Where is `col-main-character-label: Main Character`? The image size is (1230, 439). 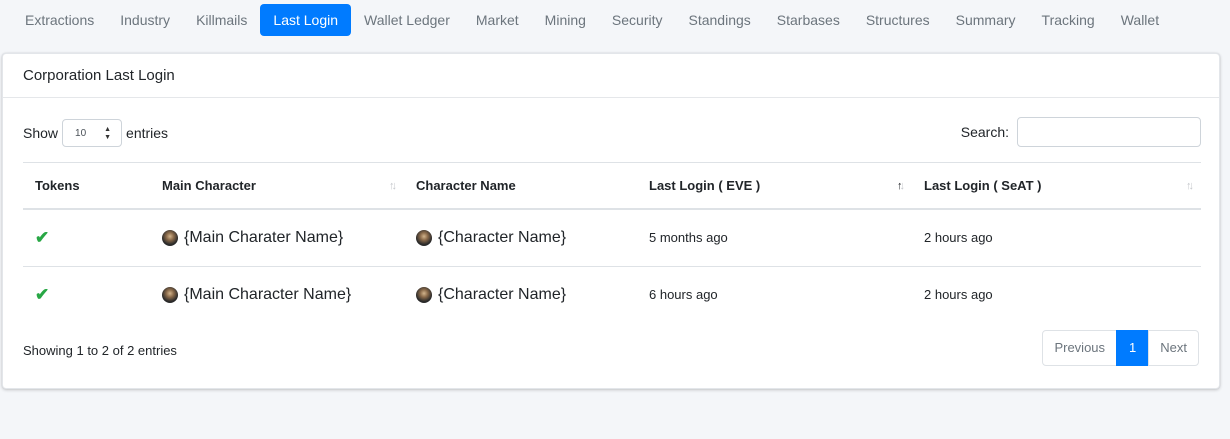
col-main-character-label: Main Character is located at coordinates (209, 185).